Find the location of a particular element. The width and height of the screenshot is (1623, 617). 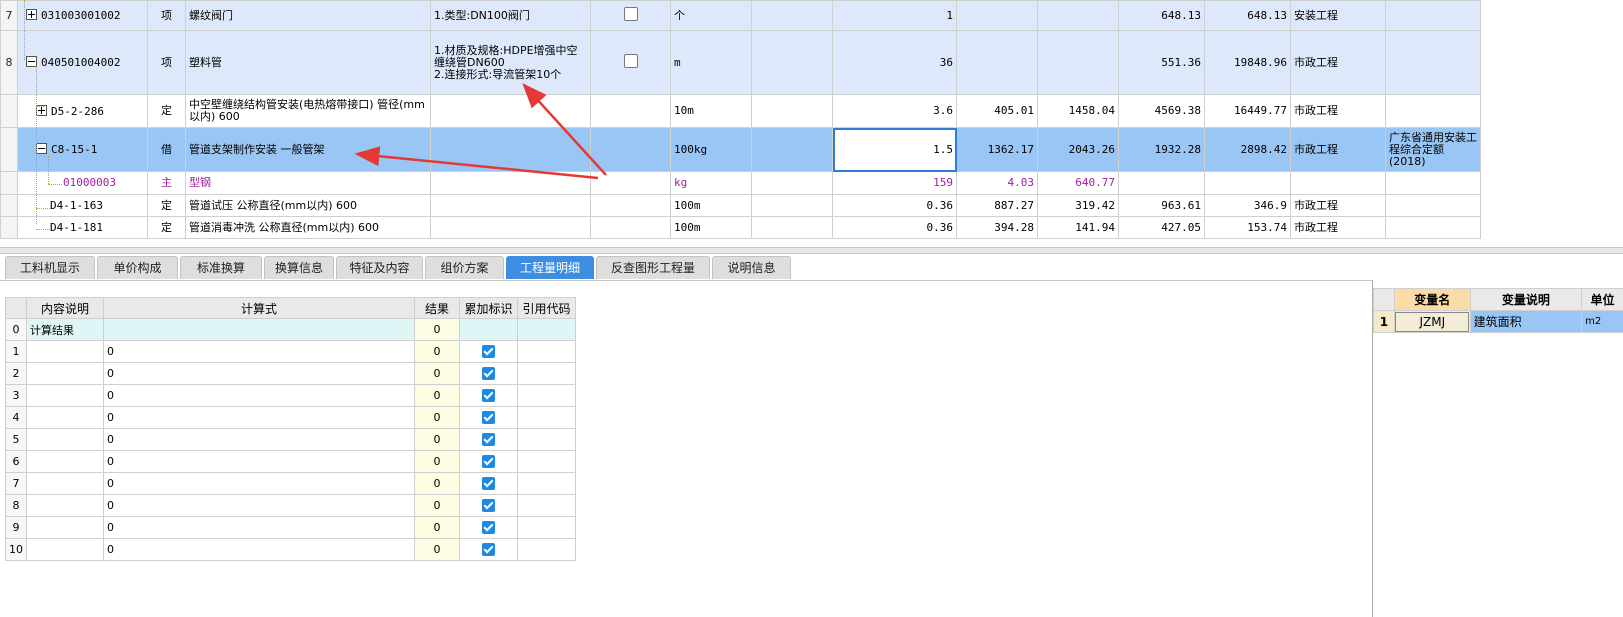

formula-row: 7 00 is located at coordinates (290, 483).